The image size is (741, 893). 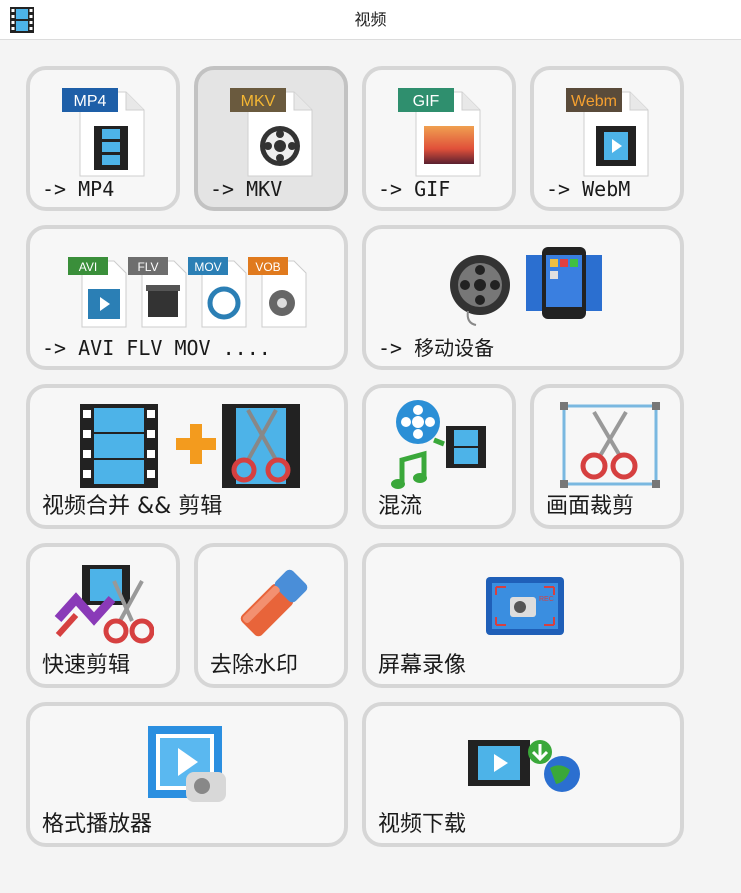 What do you see at coordinates (103, 132) in the screenshot?
I see `mp4-file-icon: MP4` at bounding box center [103, 132].